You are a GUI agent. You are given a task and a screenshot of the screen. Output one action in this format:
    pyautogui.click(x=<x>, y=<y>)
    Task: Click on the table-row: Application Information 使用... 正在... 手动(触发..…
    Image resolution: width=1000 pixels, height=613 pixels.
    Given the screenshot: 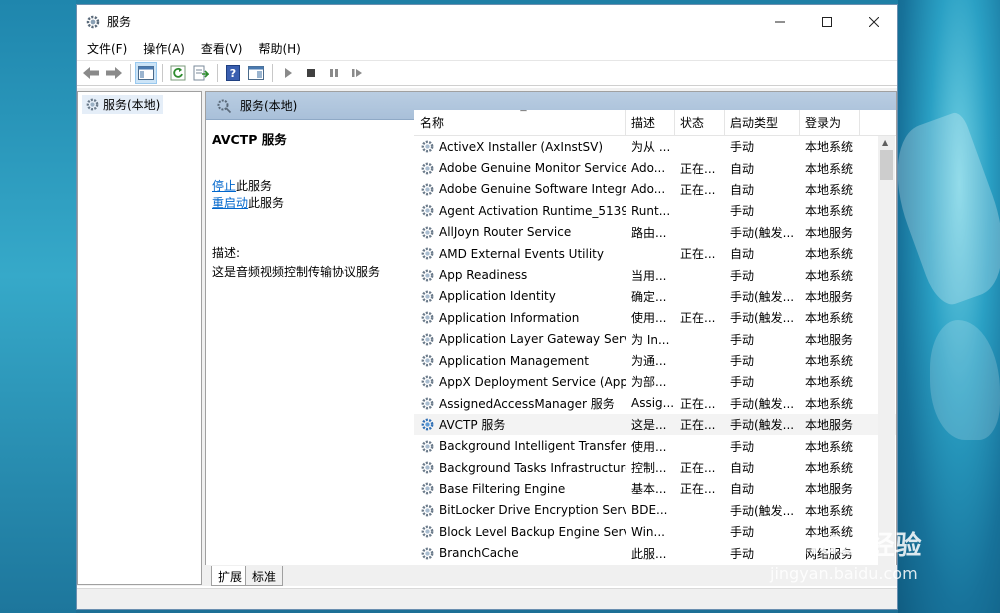 What is the action you would take?
    pyautogui.click(x=655, y=317)
    